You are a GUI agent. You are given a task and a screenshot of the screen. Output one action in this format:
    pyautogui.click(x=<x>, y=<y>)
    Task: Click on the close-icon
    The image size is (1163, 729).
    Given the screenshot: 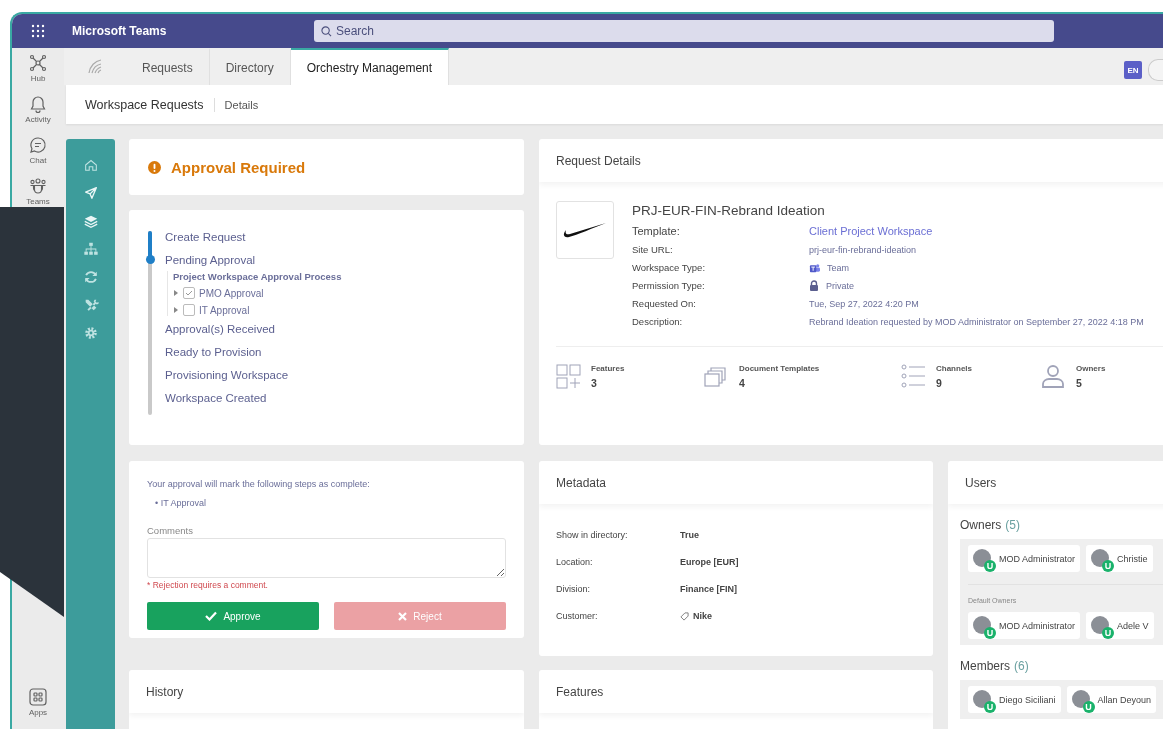 What is the action you would take?
    pyautogui.click(x=403, y=616)
    